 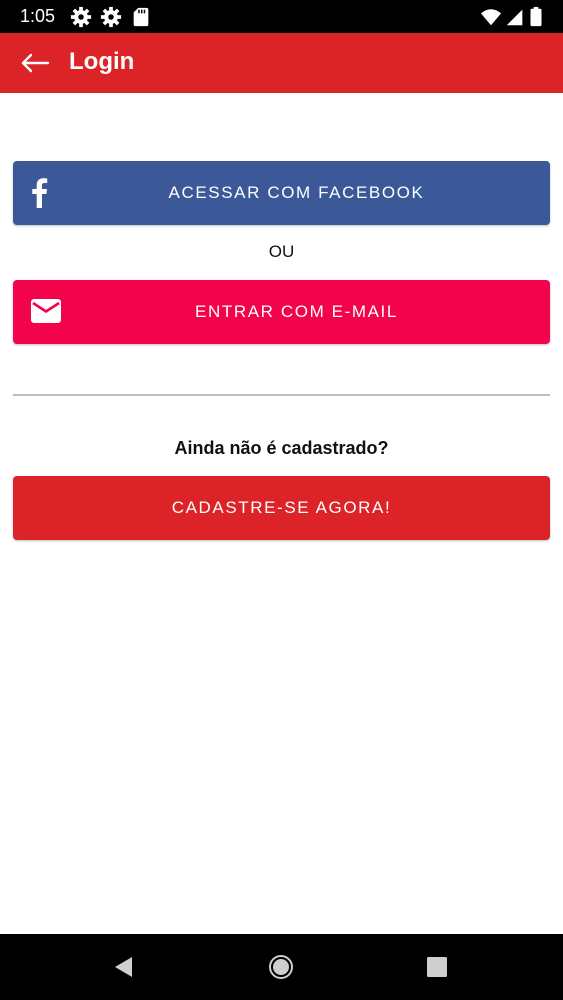 What do you see at coordinates (124, 967) in the screenshot?
I see `back-triangle-icon` at bounding box center [124, 967].